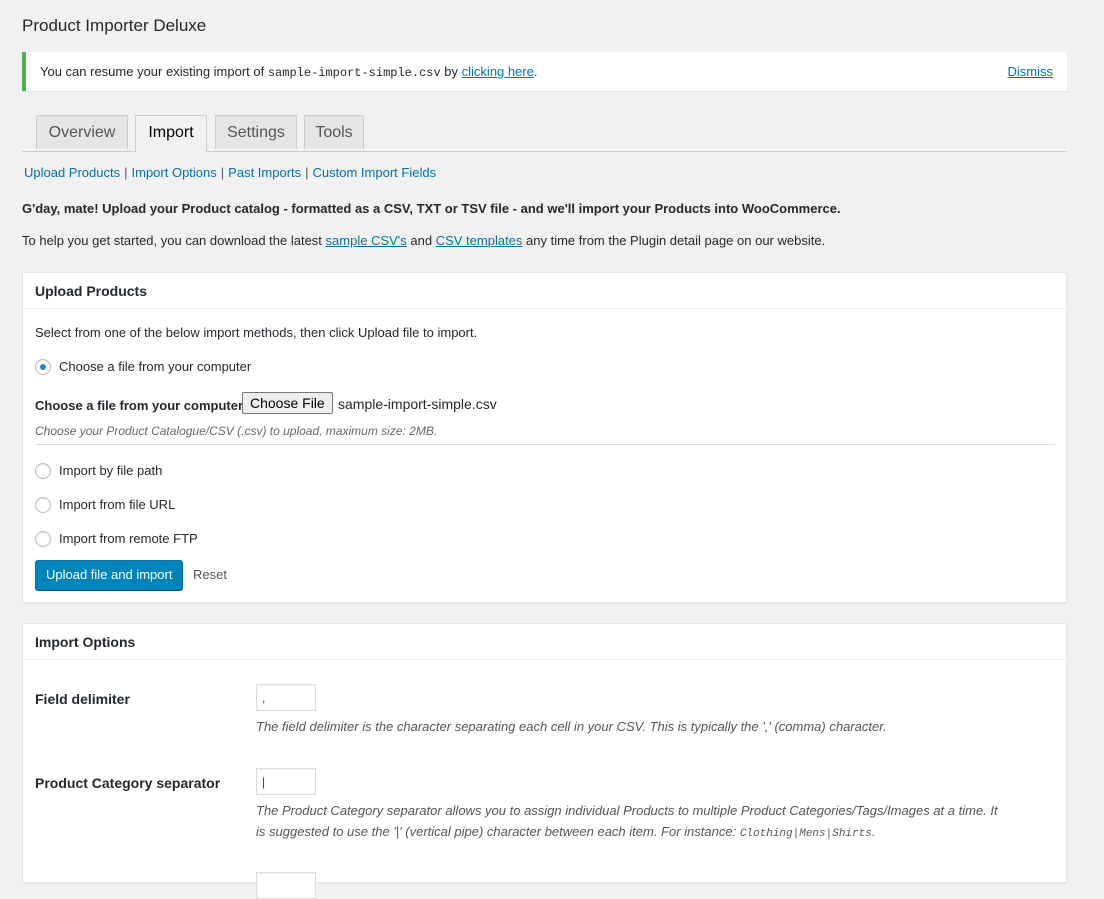 The height and width of the screenshot is (899, 1104). I want to click on radio-import-remote-ftp, so click(43, 539).